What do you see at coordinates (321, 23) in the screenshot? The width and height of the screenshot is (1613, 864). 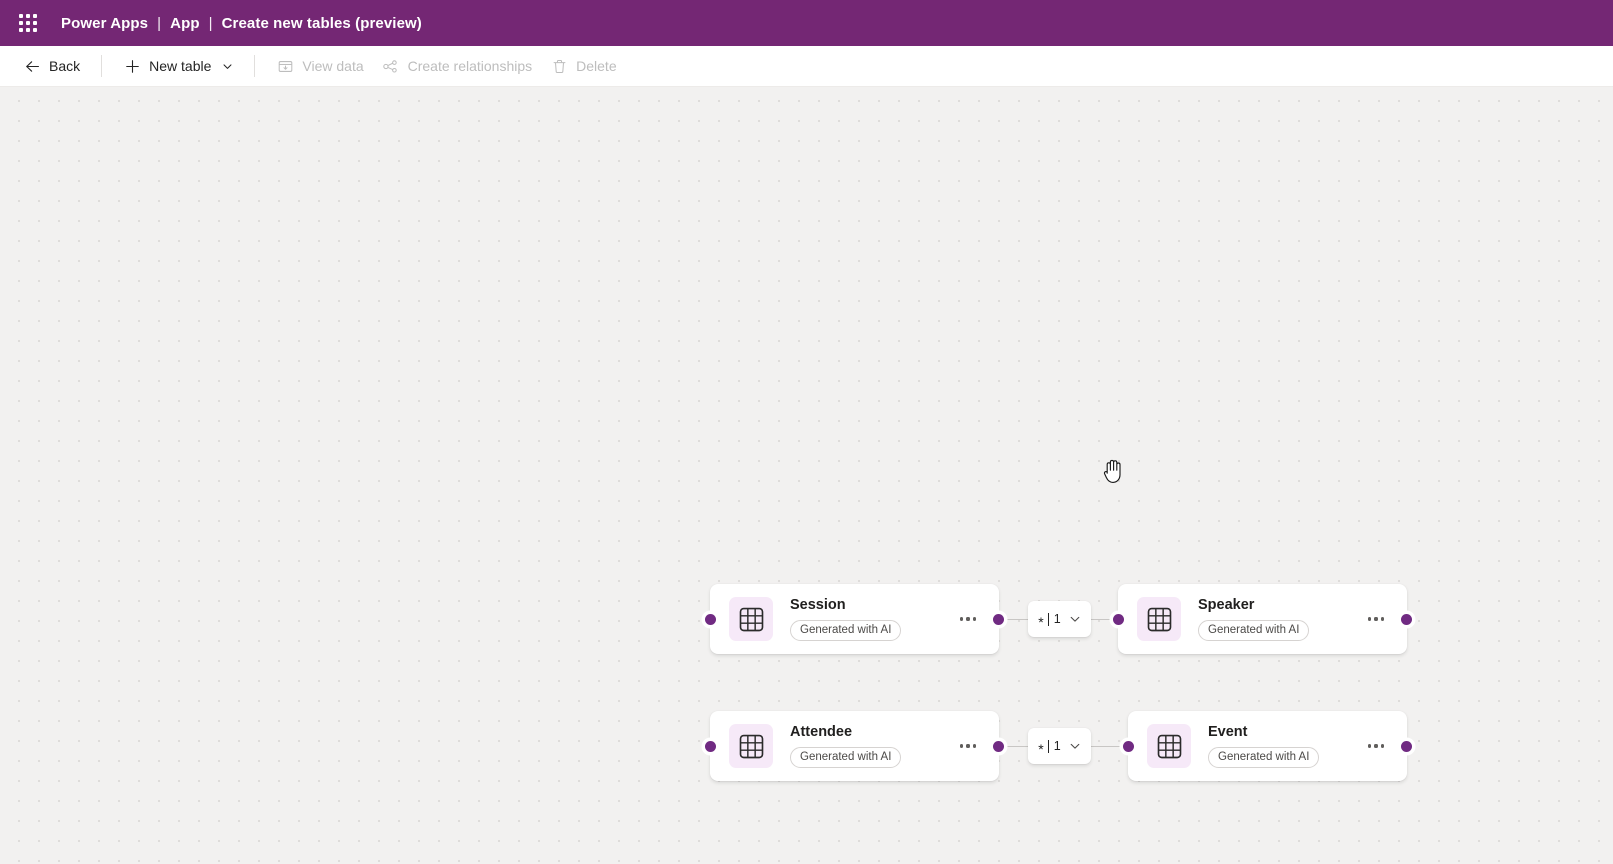 I see `breadcrumb-page-title: Create new tables (preview)` at bounding box center [321, 23].